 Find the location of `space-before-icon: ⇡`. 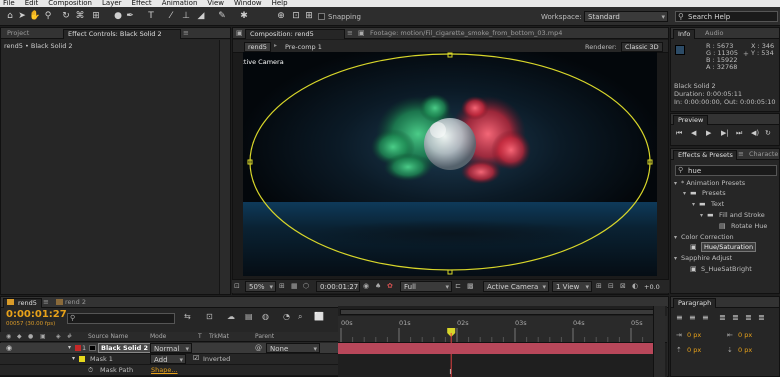

space-before-icon: ⇡ is located at coordinates (679, 350).